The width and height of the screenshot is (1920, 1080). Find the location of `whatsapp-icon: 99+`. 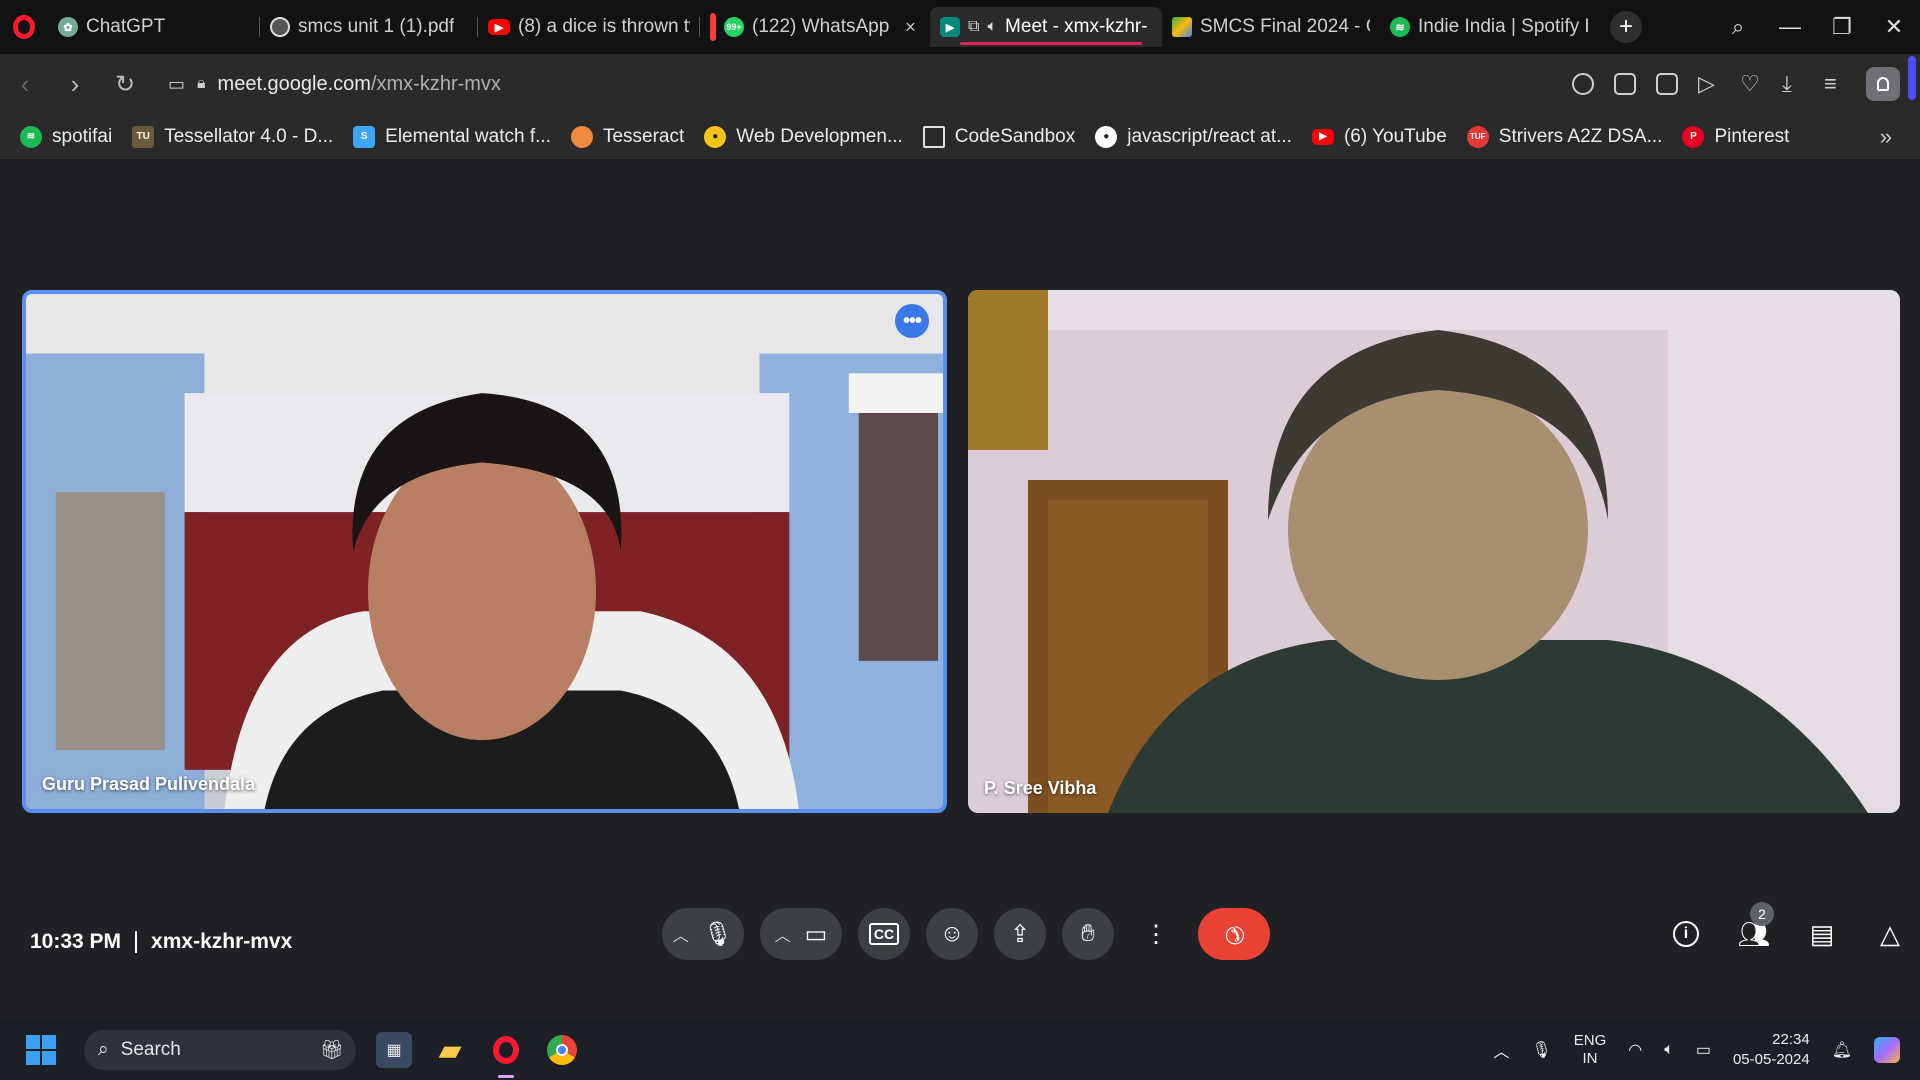

whatsapp-icon: 99+ is located at coordinates (734, 27).